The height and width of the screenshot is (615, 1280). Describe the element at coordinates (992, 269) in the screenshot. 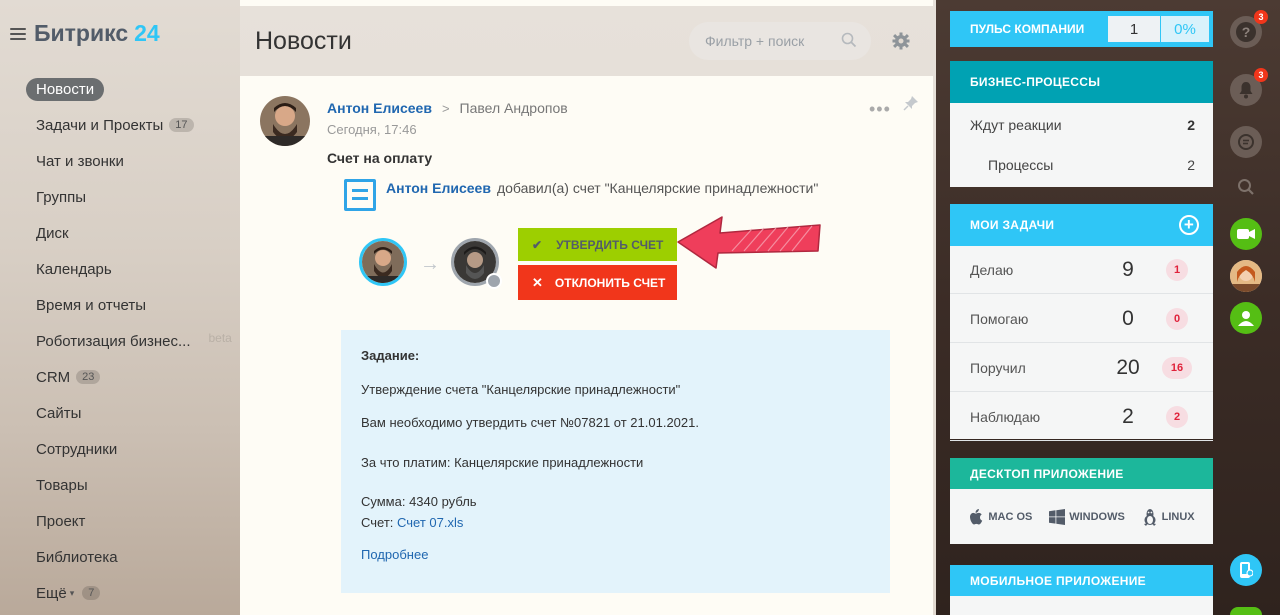

I see `task-row-label: Делаю` at that location.